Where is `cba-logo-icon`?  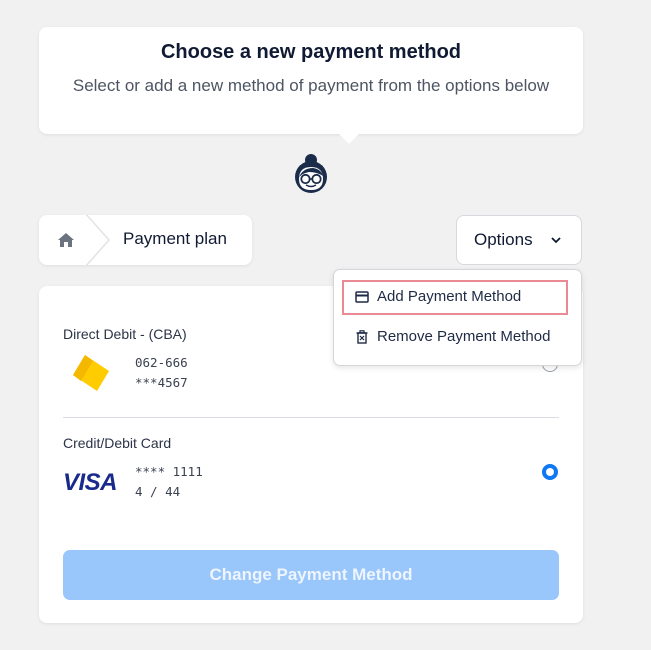
cba-logo-icon is located at coordinates (91, 373).